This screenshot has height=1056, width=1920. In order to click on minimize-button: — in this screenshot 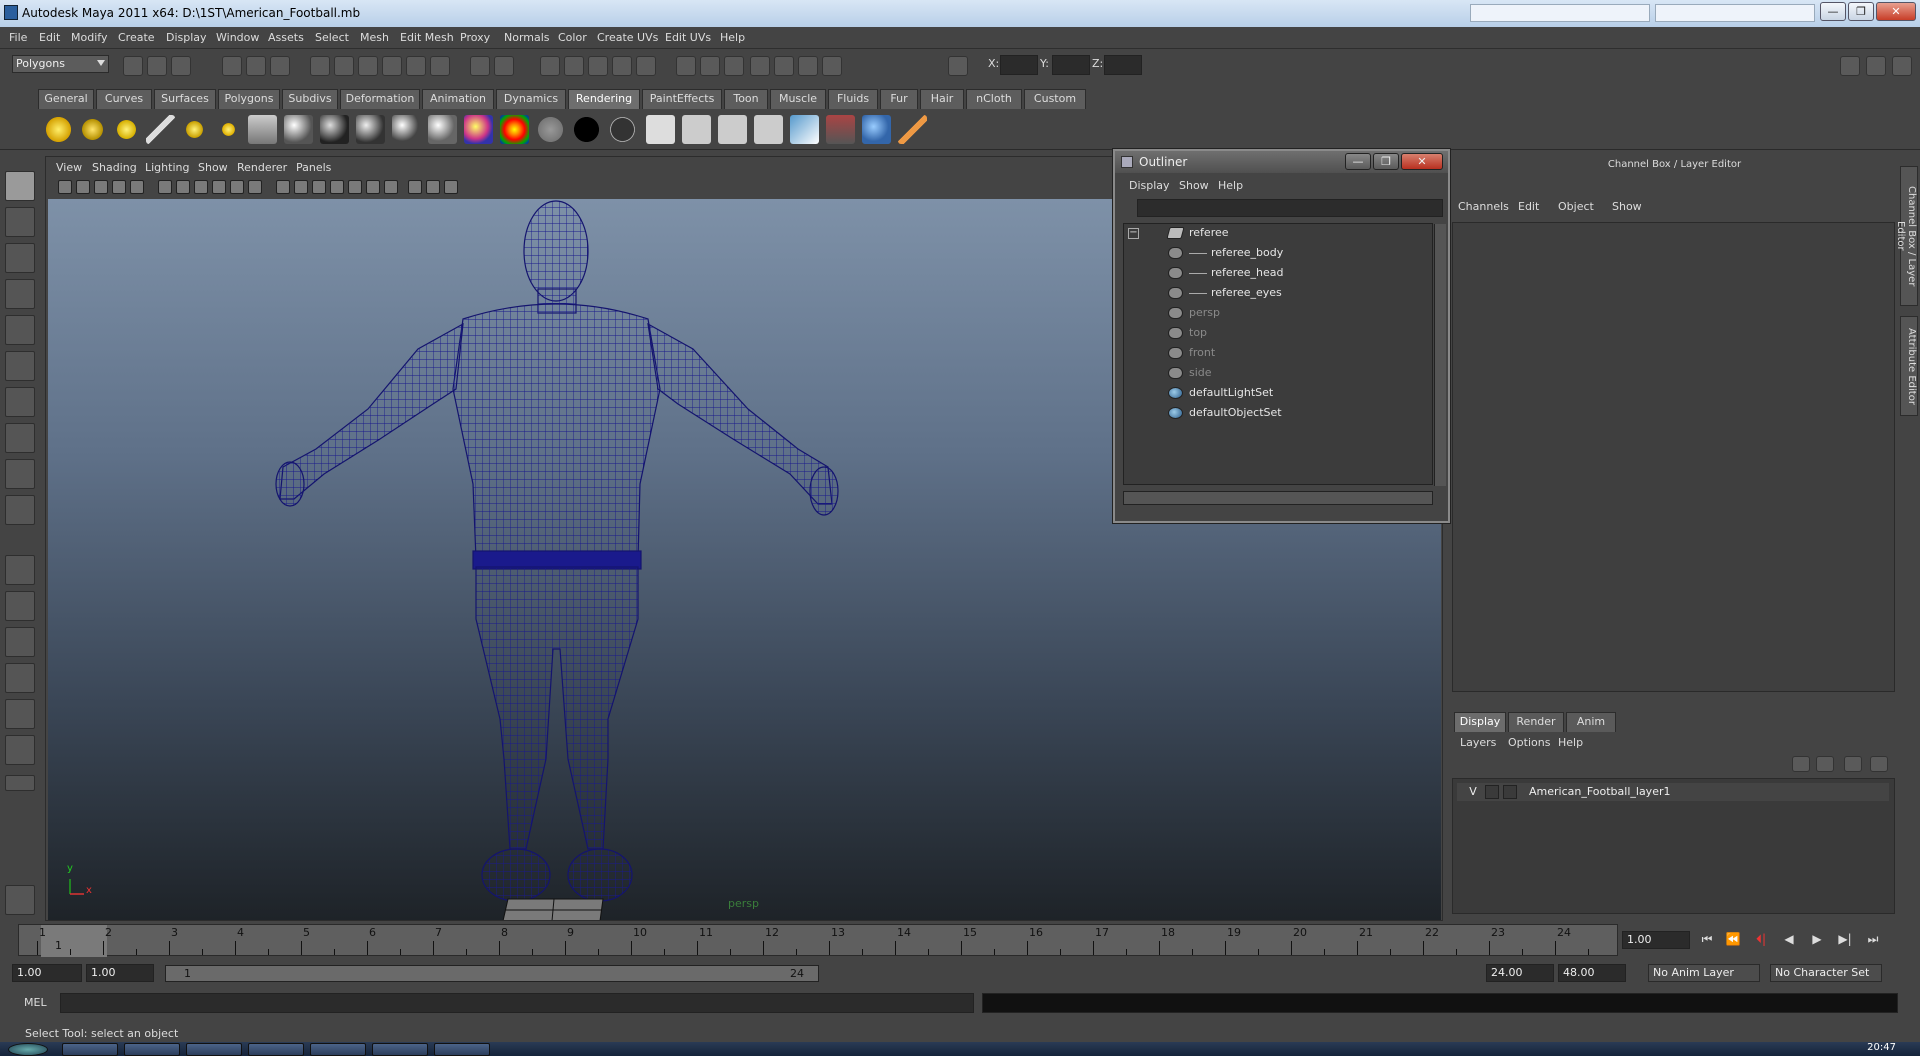, I will do `click(1833, 11)`.